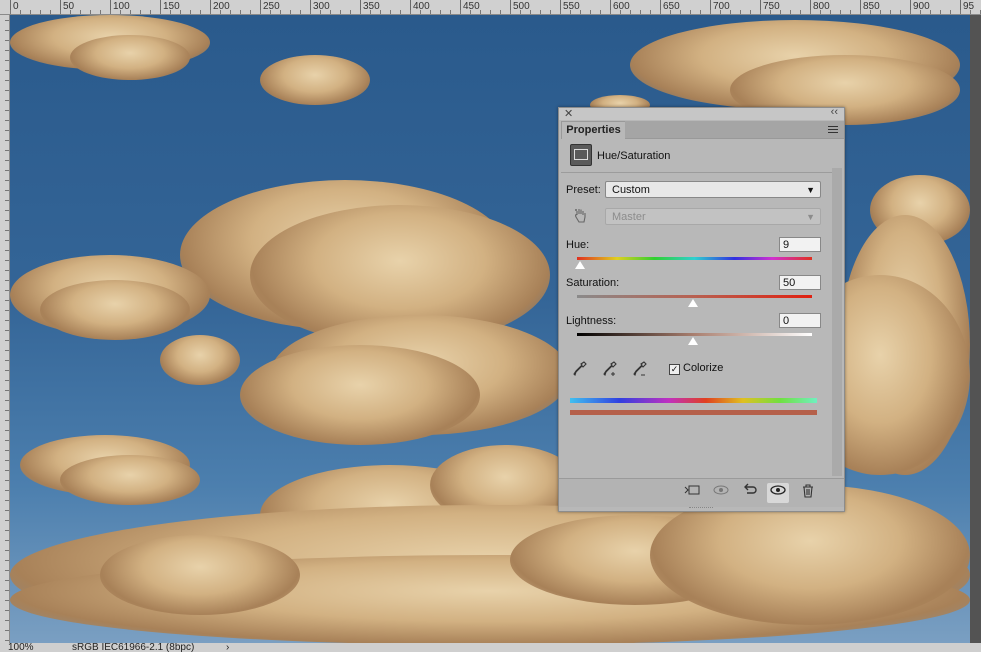 The width and height of the screenshot is (981, 652). Describe the element at coordinates (750, 493) in the screenshot. I see `reset-icon` at that location.